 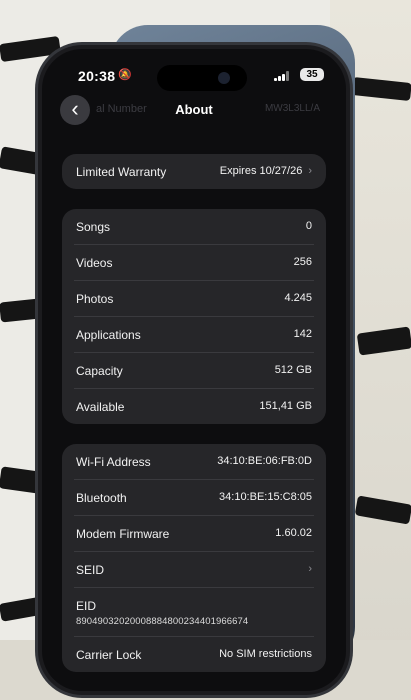 What do you see at coordinates (308, 226) in the screenshot?
I see `row-value: 0` at bounding box center [308, 226].